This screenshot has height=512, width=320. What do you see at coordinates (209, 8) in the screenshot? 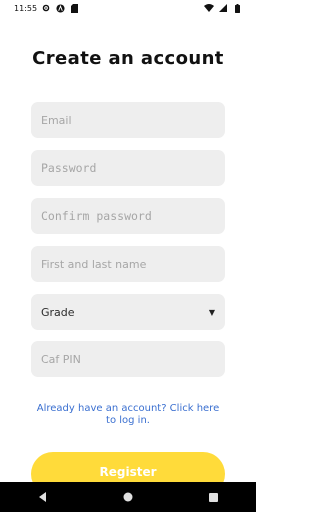
I see `wifi-icon` at bounding box center [209, 8].